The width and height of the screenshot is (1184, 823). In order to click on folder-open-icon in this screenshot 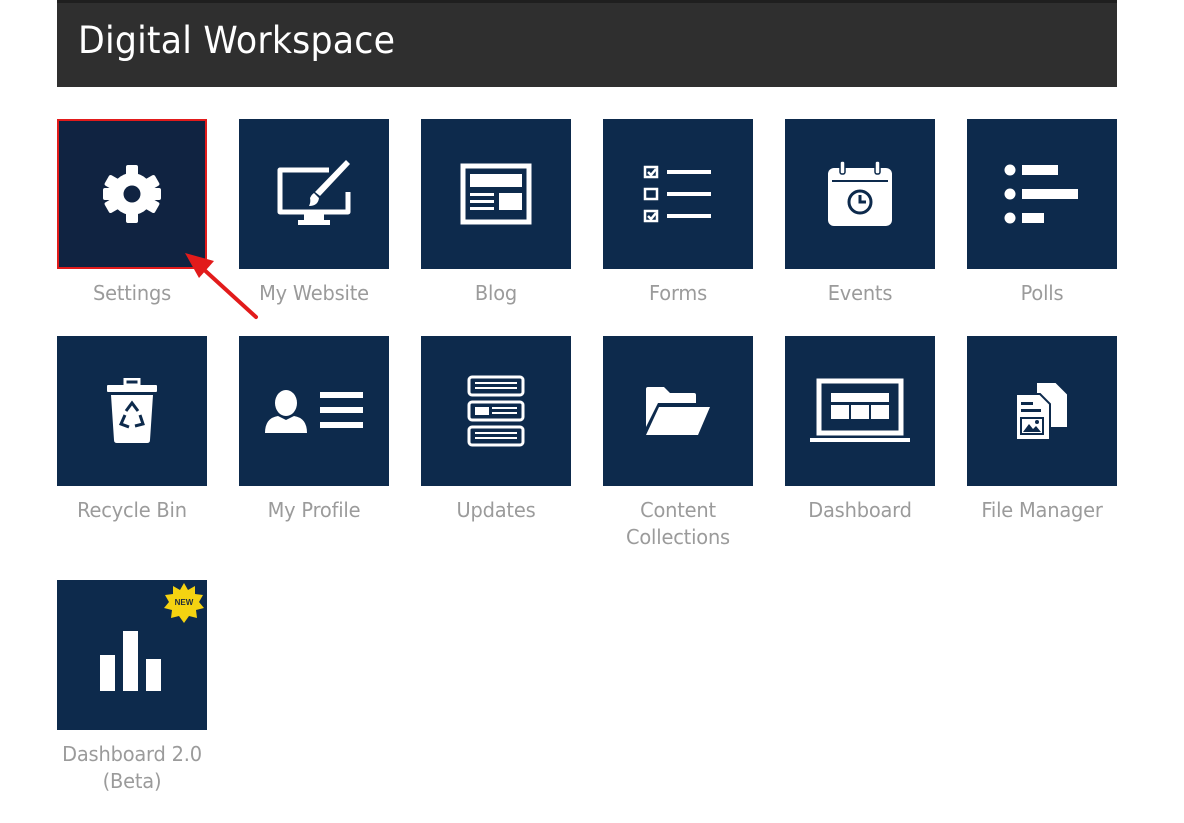, I will do `click(678, 411)`.